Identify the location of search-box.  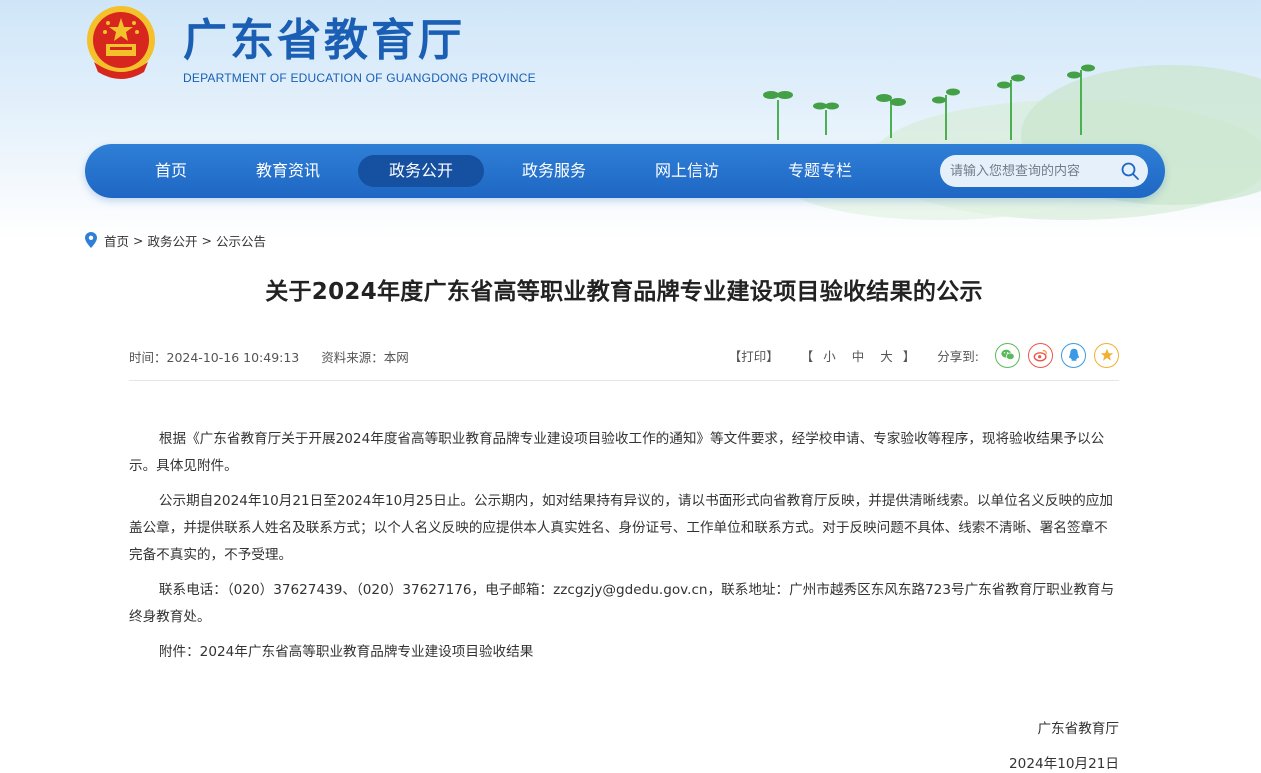
(1044, 171).